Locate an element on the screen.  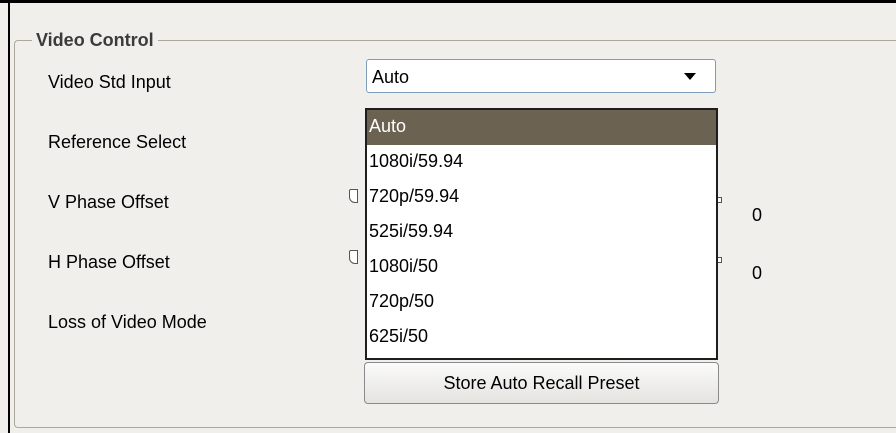
store-auto-recall-preset-button: Store Auto Recall Preset is located at coordinates (541, 383).